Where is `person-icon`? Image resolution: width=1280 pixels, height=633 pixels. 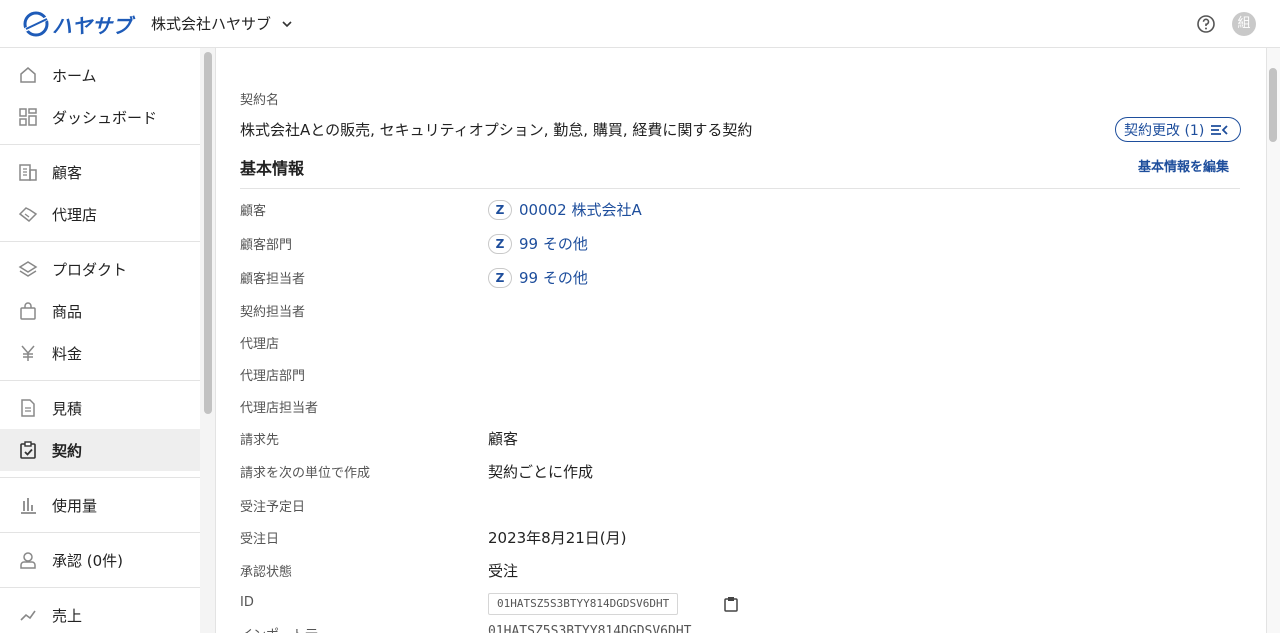 person-icon is located at coordinates (28, 560).